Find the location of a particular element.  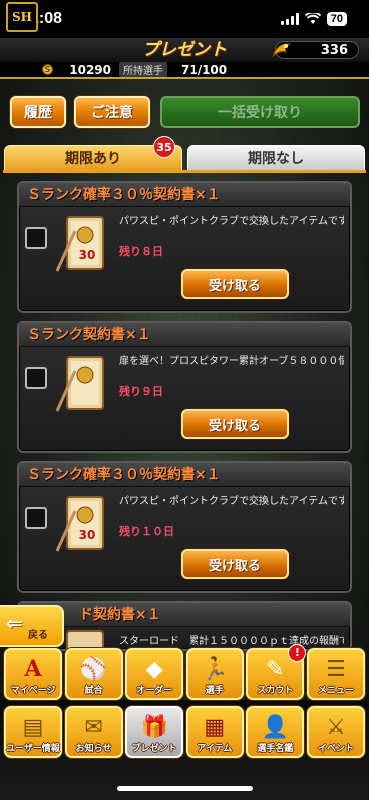

alert-badge: ! is located at coordinates (297, 653).